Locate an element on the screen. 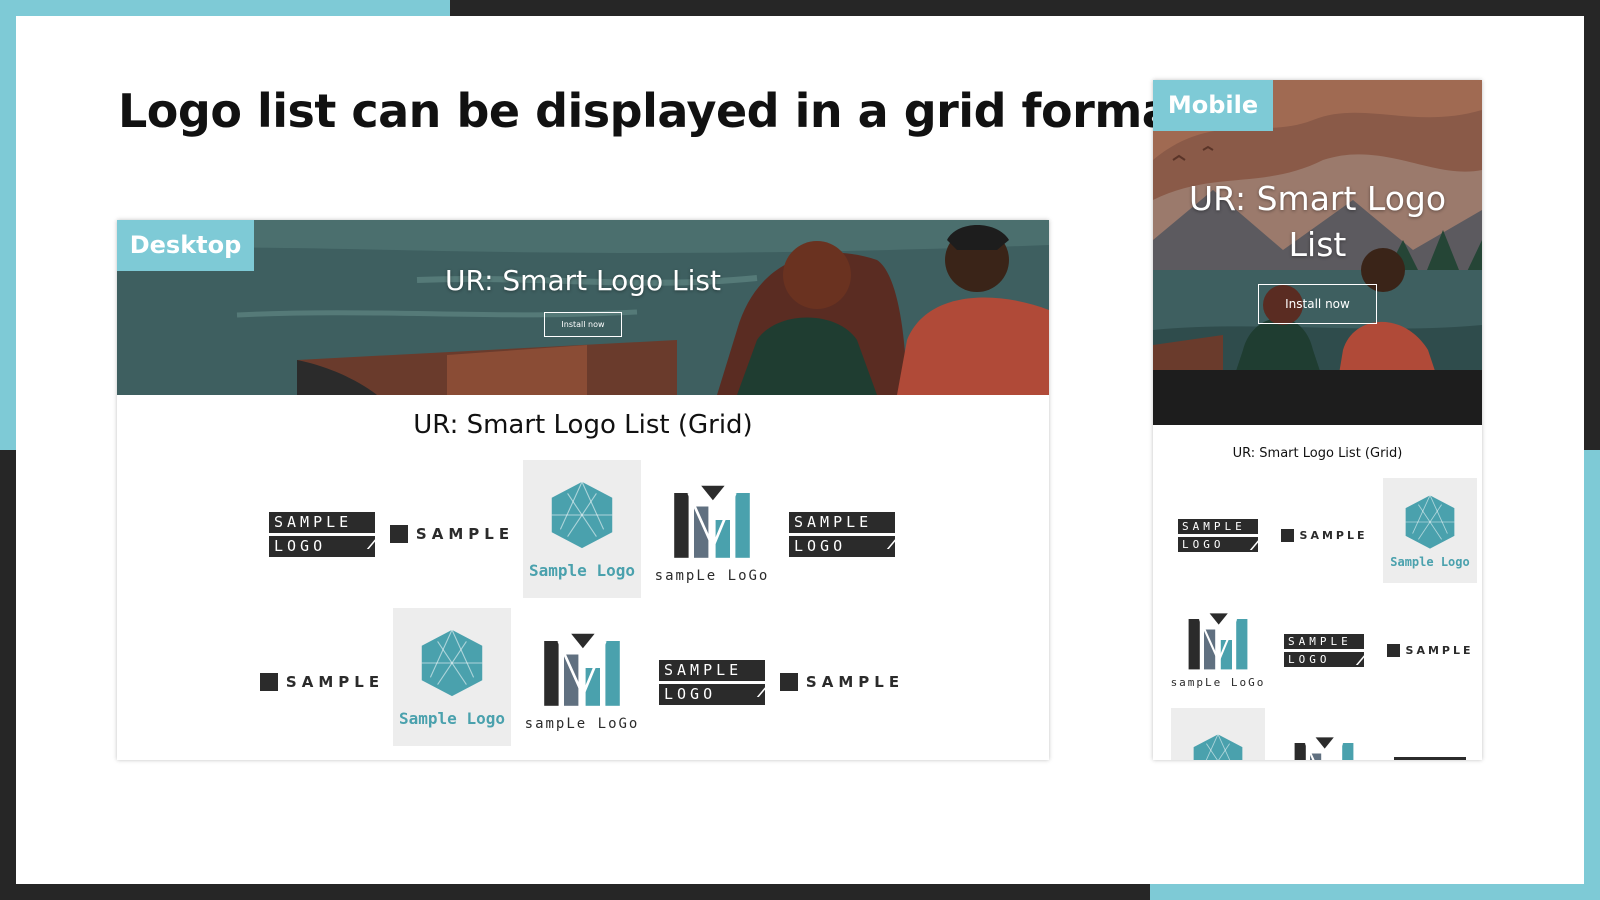 The image size is (1600, 900). desktop-hero-banner: UR: Smart Logo List Install now is located at coordinates (583, 307).